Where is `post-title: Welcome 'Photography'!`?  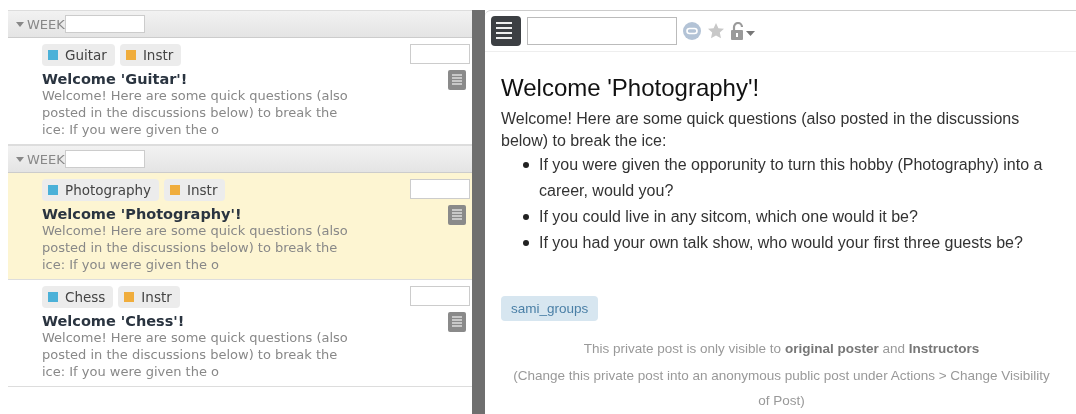
post-title: Welcome 'Photography'! is located at coordinates (142, 214).